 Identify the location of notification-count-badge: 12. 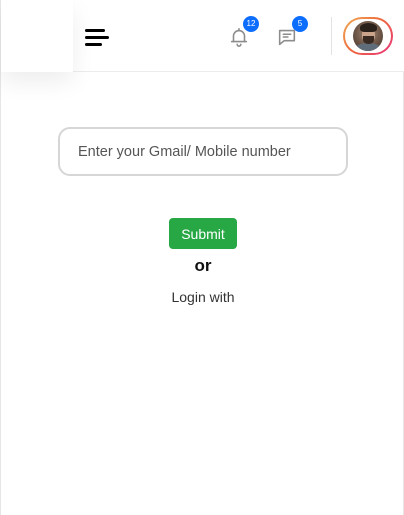
(251, 24).